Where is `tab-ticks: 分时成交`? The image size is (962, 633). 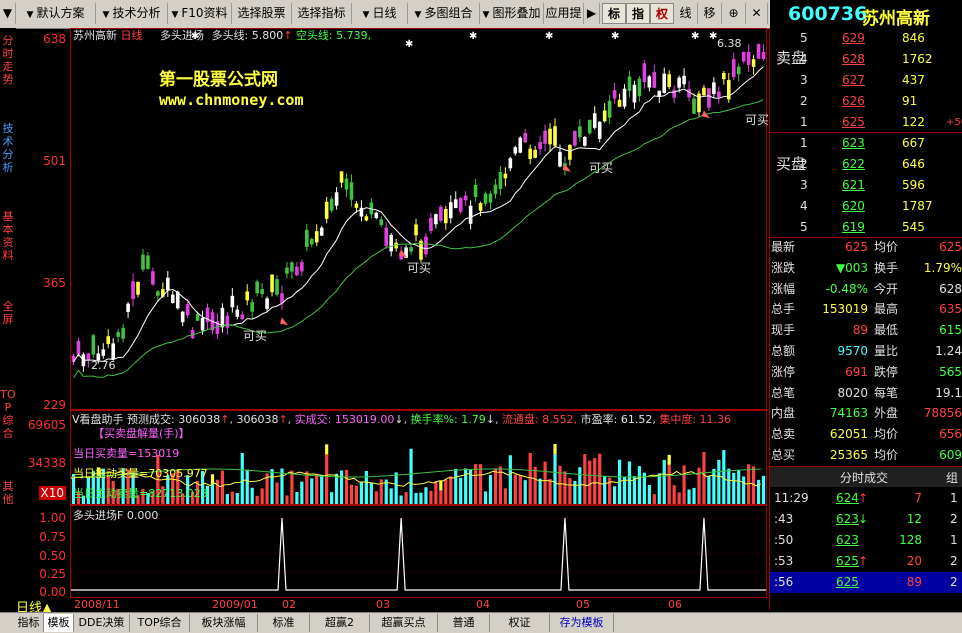
tab-ticks: 分时成交 is located at coordinates (864, 477).